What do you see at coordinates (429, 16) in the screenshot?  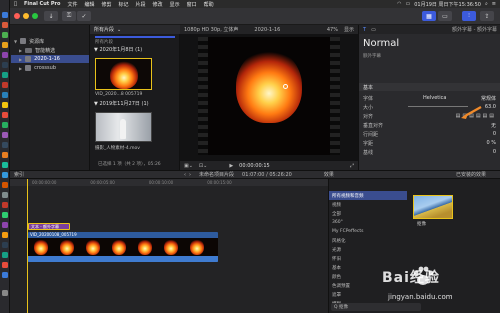 I see `library-toggle: ▦` at bounding box center [429, 16].